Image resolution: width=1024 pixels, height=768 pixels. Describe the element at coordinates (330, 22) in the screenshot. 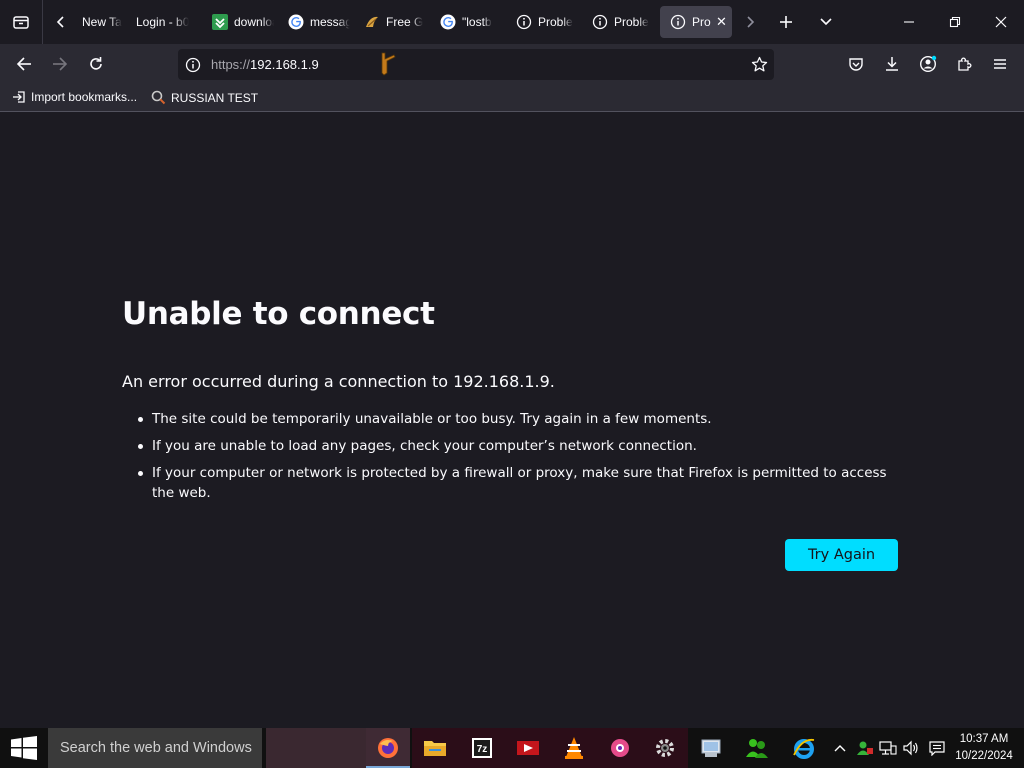

I see `tab-label: message` at that location.